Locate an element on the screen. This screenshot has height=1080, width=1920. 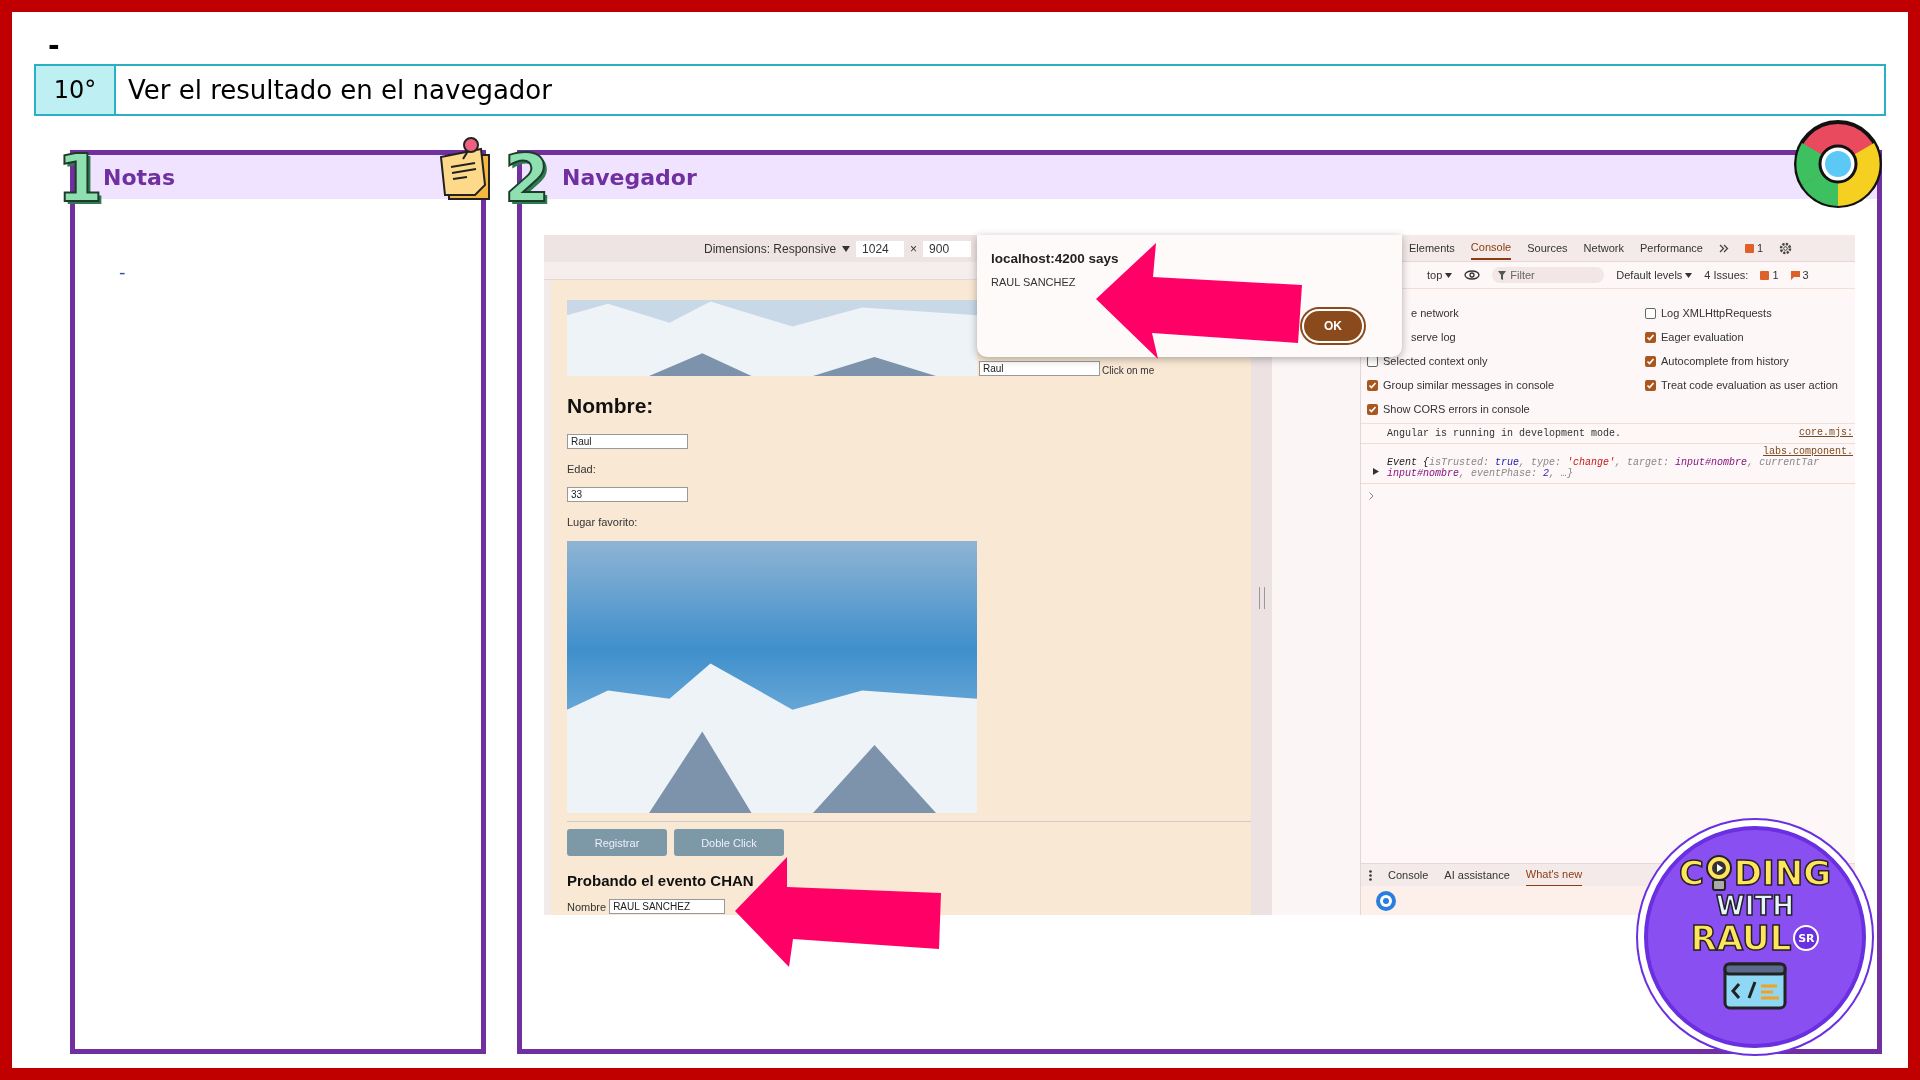
times-sign: × is located at coordinates (914, 248).